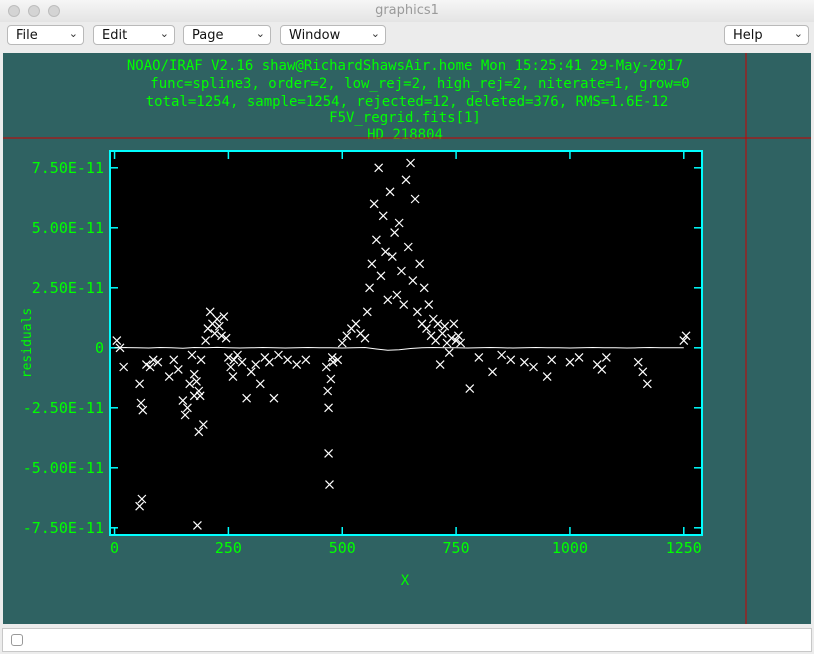 The width and height of the screenshot is (814, 654). What do you see at coordinates (405, 135) in the screenshot?
I see `header-line-5: HD 218804` at bounding box center [405, 135].